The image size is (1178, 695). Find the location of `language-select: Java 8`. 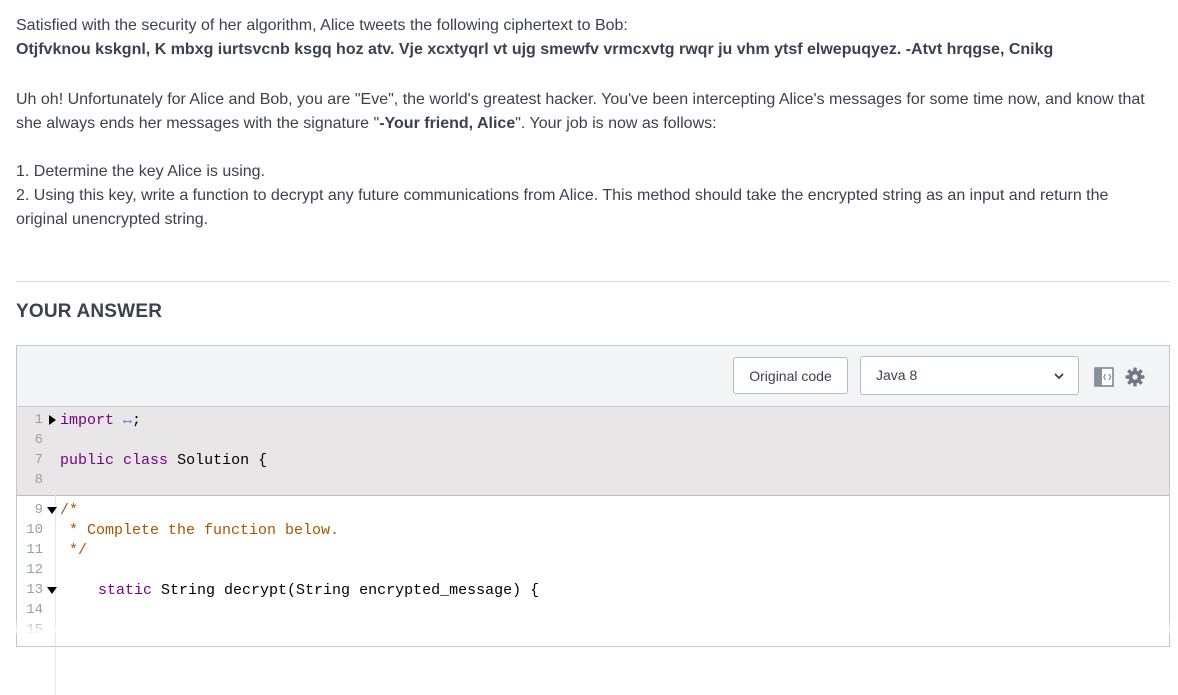

language-select: Java 8 is located at coordinates (969, 375).